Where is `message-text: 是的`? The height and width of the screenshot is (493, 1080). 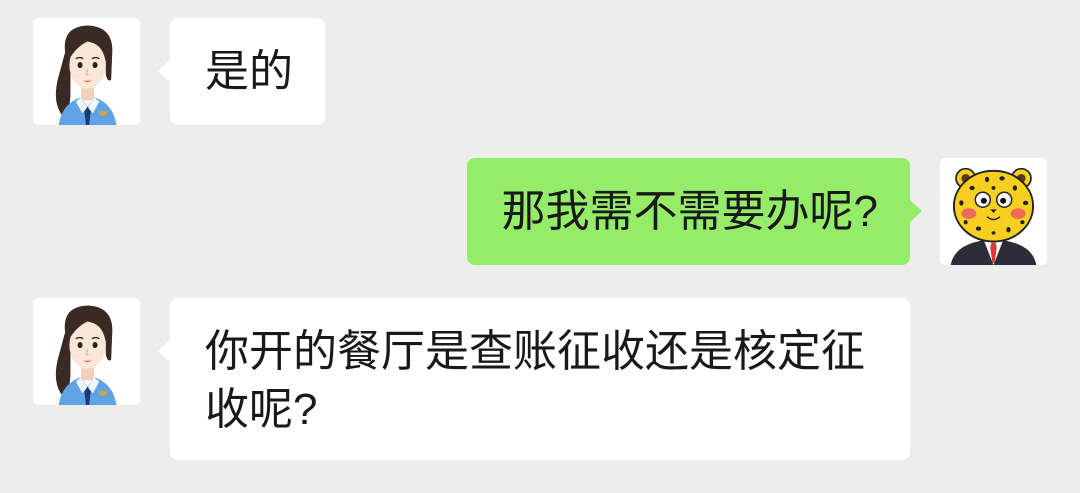 message-text: 是的 is located at coordinates (249, 71).